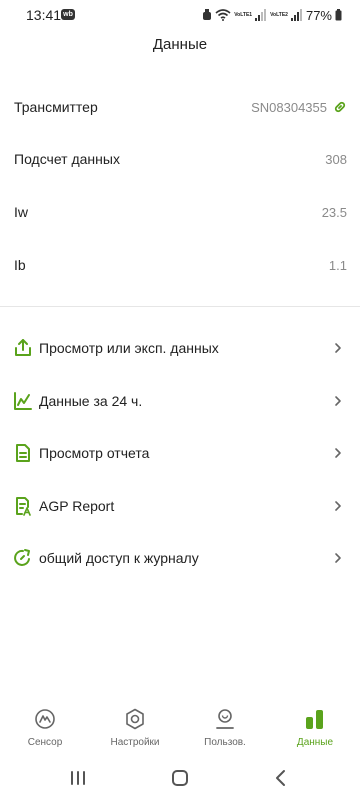 This screenshot has width=360, height=800. What do you see at coordinates (23, 401) in the screenshot?
I see `line-chart-icon` at bounding box center [23, 401].